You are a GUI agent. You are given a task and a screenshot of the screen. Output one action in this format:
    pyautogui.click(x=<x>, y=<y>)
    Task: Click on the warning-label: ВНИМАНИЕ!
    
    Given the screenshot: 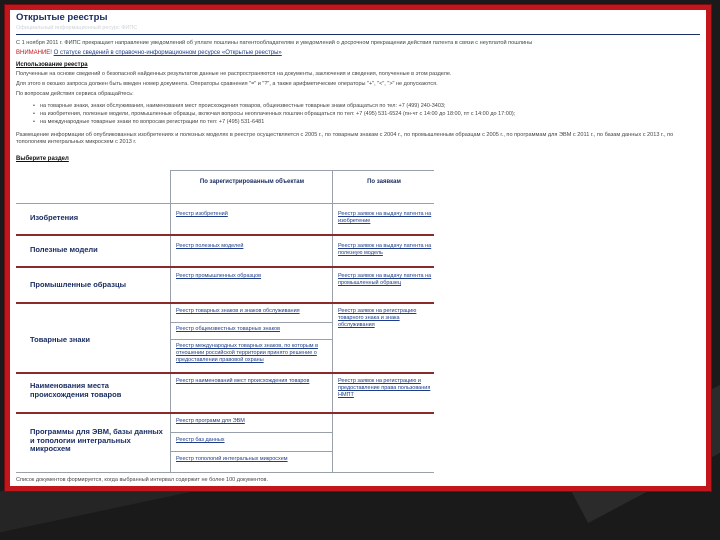 What is the action you would take?
    pyautogui.click(x=34, y=53)
    